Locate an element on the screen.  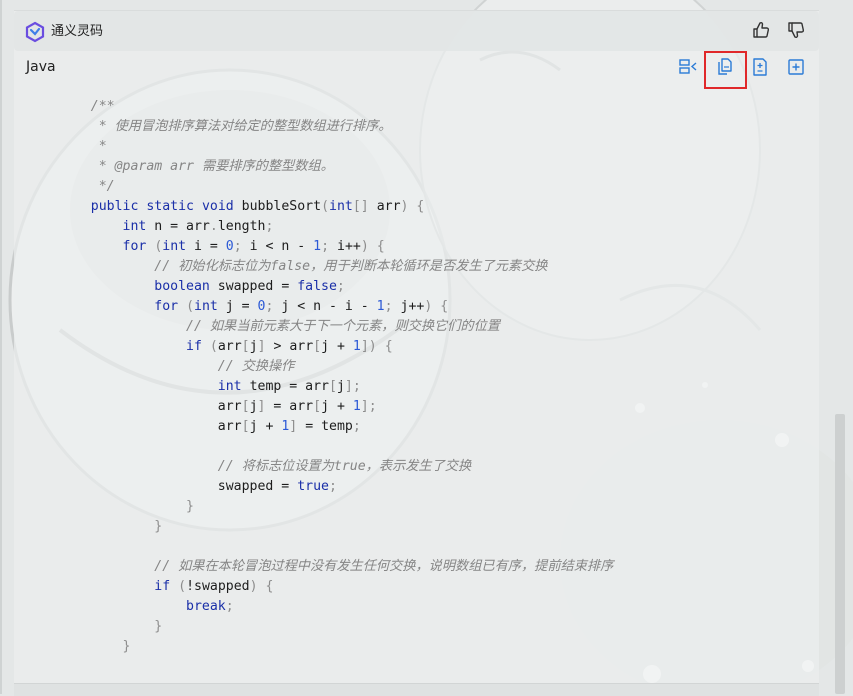
code-line: int temp = arr[j]; is located at coordinates (289, 386).